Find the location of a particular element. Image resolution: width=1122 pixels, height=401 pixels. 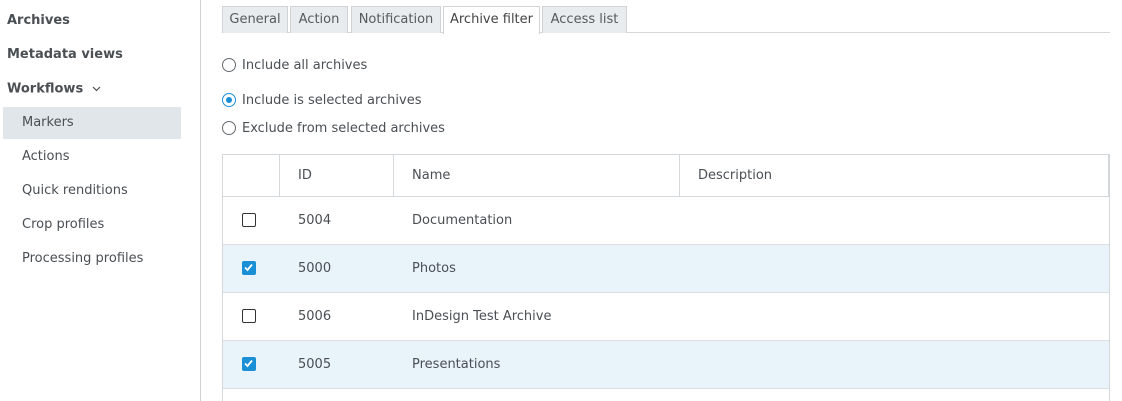

sidebar-item-label: Metadata views is located at coordinates (65, 54).